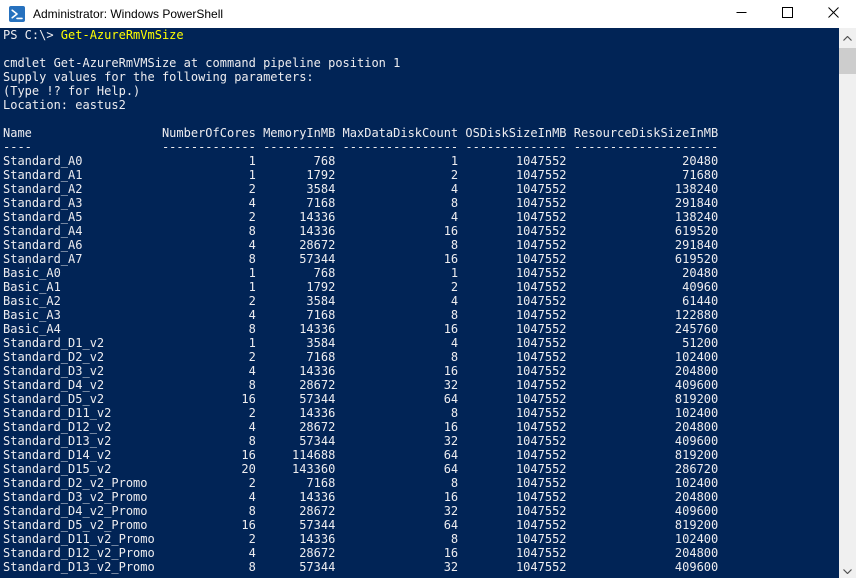  I want to click on table-row: Standard_D4_v2 8 28672 32 1047552 409600, so click(421, 385).